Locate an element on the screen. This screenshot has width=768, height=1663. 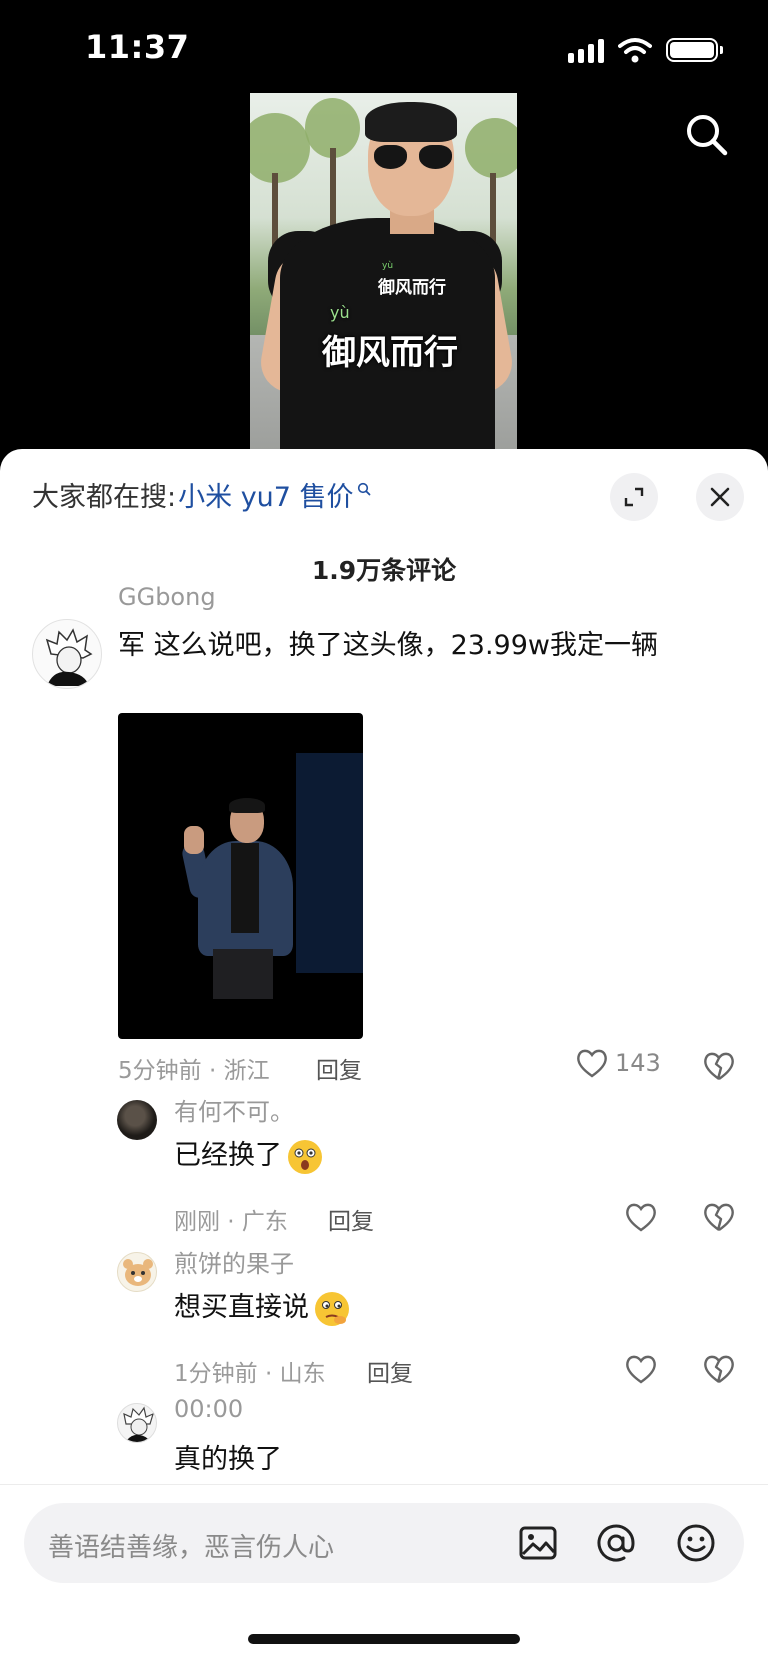
reply-username: 煎饼的果子 is located at coordinates (234, 1261).